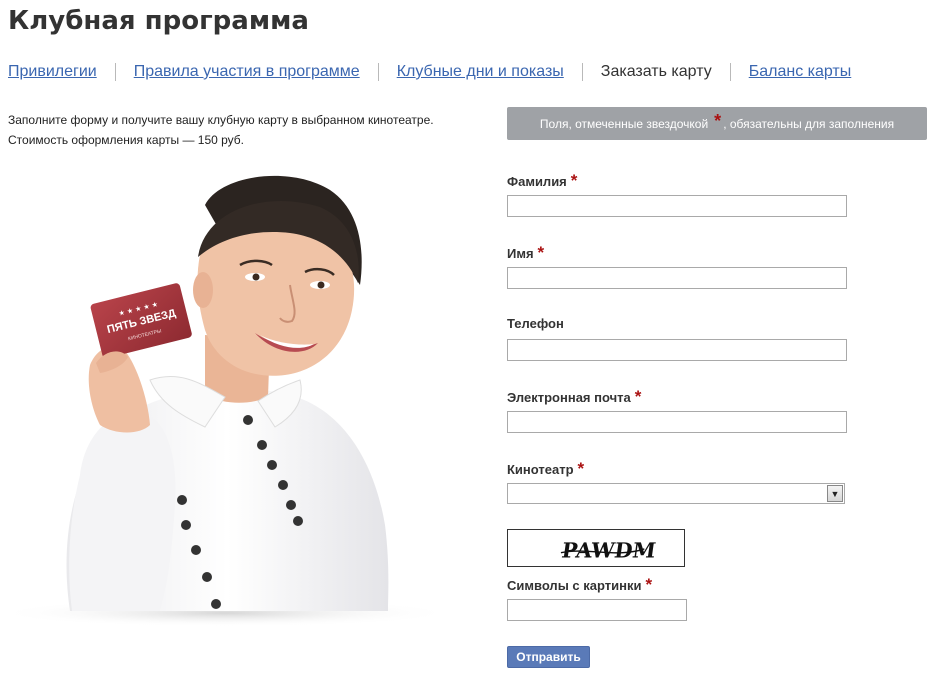 This screenshot has height=674, width=932. I want to click on email-label: Электронная почта *, so click(574, 397).